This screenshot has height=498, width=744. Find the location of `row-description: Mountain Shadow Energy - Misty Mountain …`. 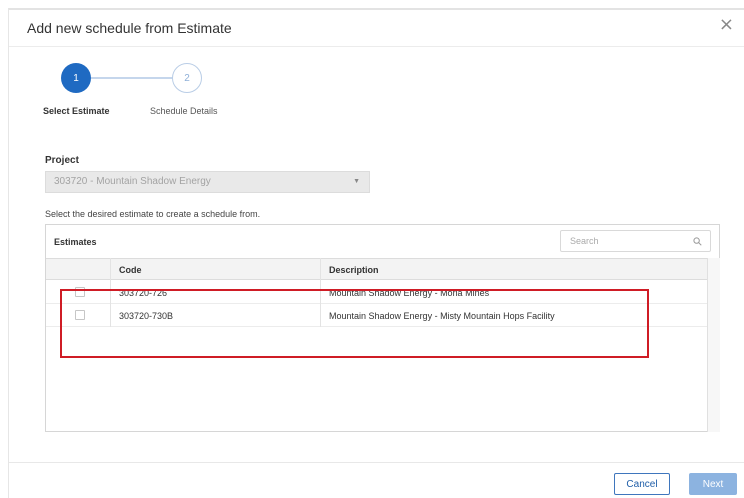

row-description: Mountain Shadow Energy - Misty Mountain … is located at coordinates (442, 316).